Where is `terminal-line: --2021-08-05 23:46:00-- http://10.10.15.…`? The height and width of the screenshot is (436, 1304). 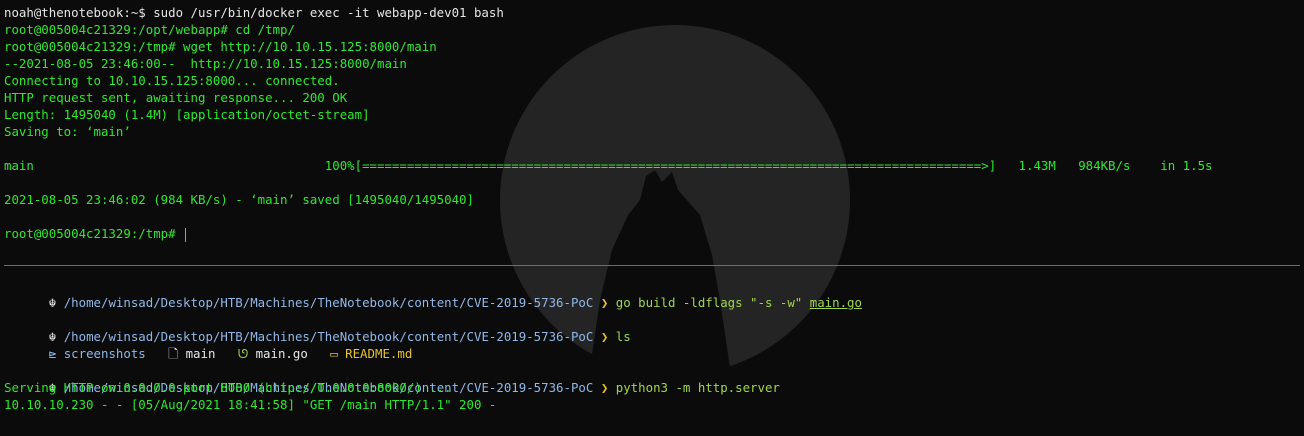
terminal-line: --2021-08-05 23:46:00-- http://10.10.15.… is located at coordinates (205, 63).